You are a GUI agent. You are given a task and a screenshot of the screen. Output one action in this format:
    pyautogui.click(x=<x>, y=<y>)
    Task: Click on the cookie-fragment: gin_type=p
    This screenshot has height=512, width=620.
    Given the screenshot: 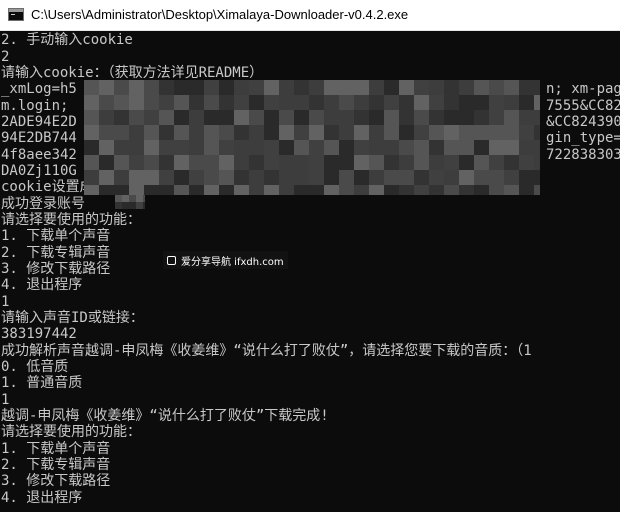 What is the action you would take?
    pyautogui.click(x=583, y=138)
    